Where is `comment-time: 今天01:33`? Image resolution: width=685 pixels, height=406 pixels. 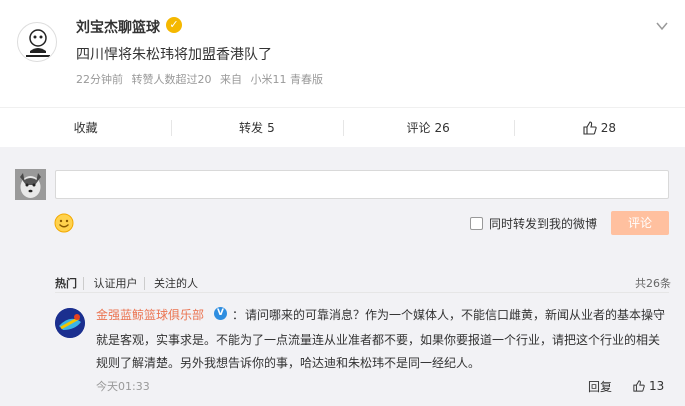 comment-time: 今天01:33 is located at coordinates (123, 386).